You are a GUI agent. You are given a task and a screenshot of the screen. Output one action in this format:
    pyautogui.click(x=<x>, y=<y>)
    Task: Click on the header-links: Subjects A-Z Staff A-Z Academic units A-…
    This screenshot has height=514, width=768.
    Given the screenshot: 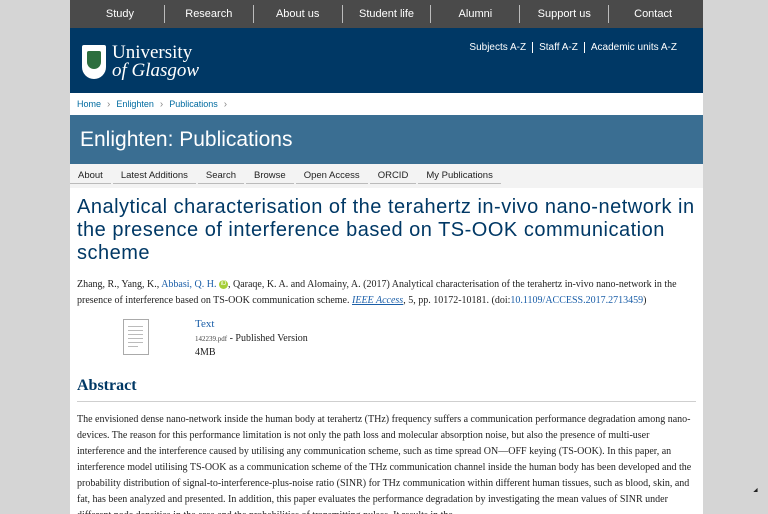 What is the action you would take?
    pyautogui.click(x=573, y=47)
    